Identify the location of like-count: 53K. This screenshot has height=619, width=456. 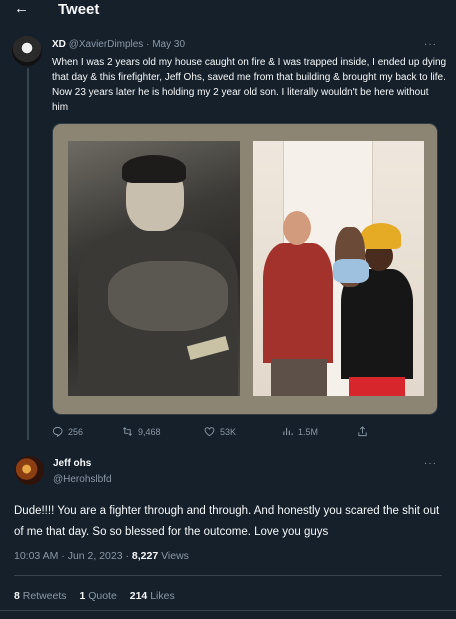
(228, 431).